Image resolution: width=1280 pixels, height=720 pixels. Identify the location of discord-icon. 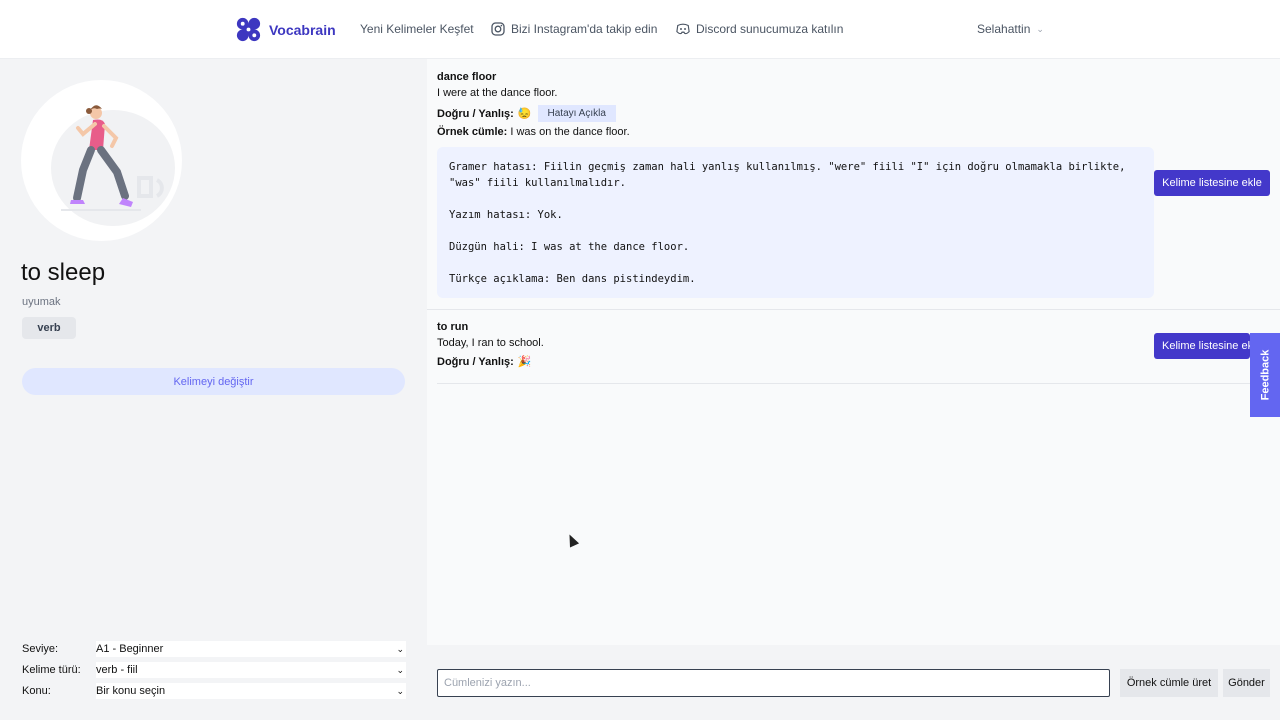
(683, 29).